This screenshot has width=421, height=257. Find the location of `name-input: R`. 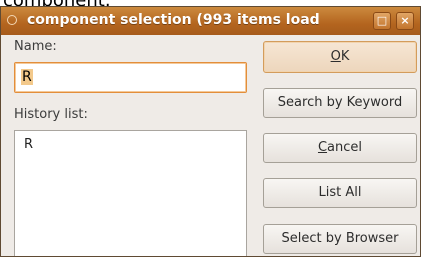

name-input: R is located at coordinates (130, 77).